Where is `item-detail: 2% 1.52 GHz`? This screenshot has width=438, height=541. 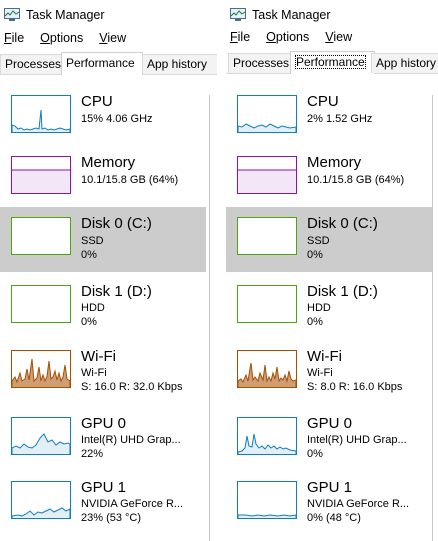 item-detail: 2% 1.52 GHz is located at coordinates (340, 119).